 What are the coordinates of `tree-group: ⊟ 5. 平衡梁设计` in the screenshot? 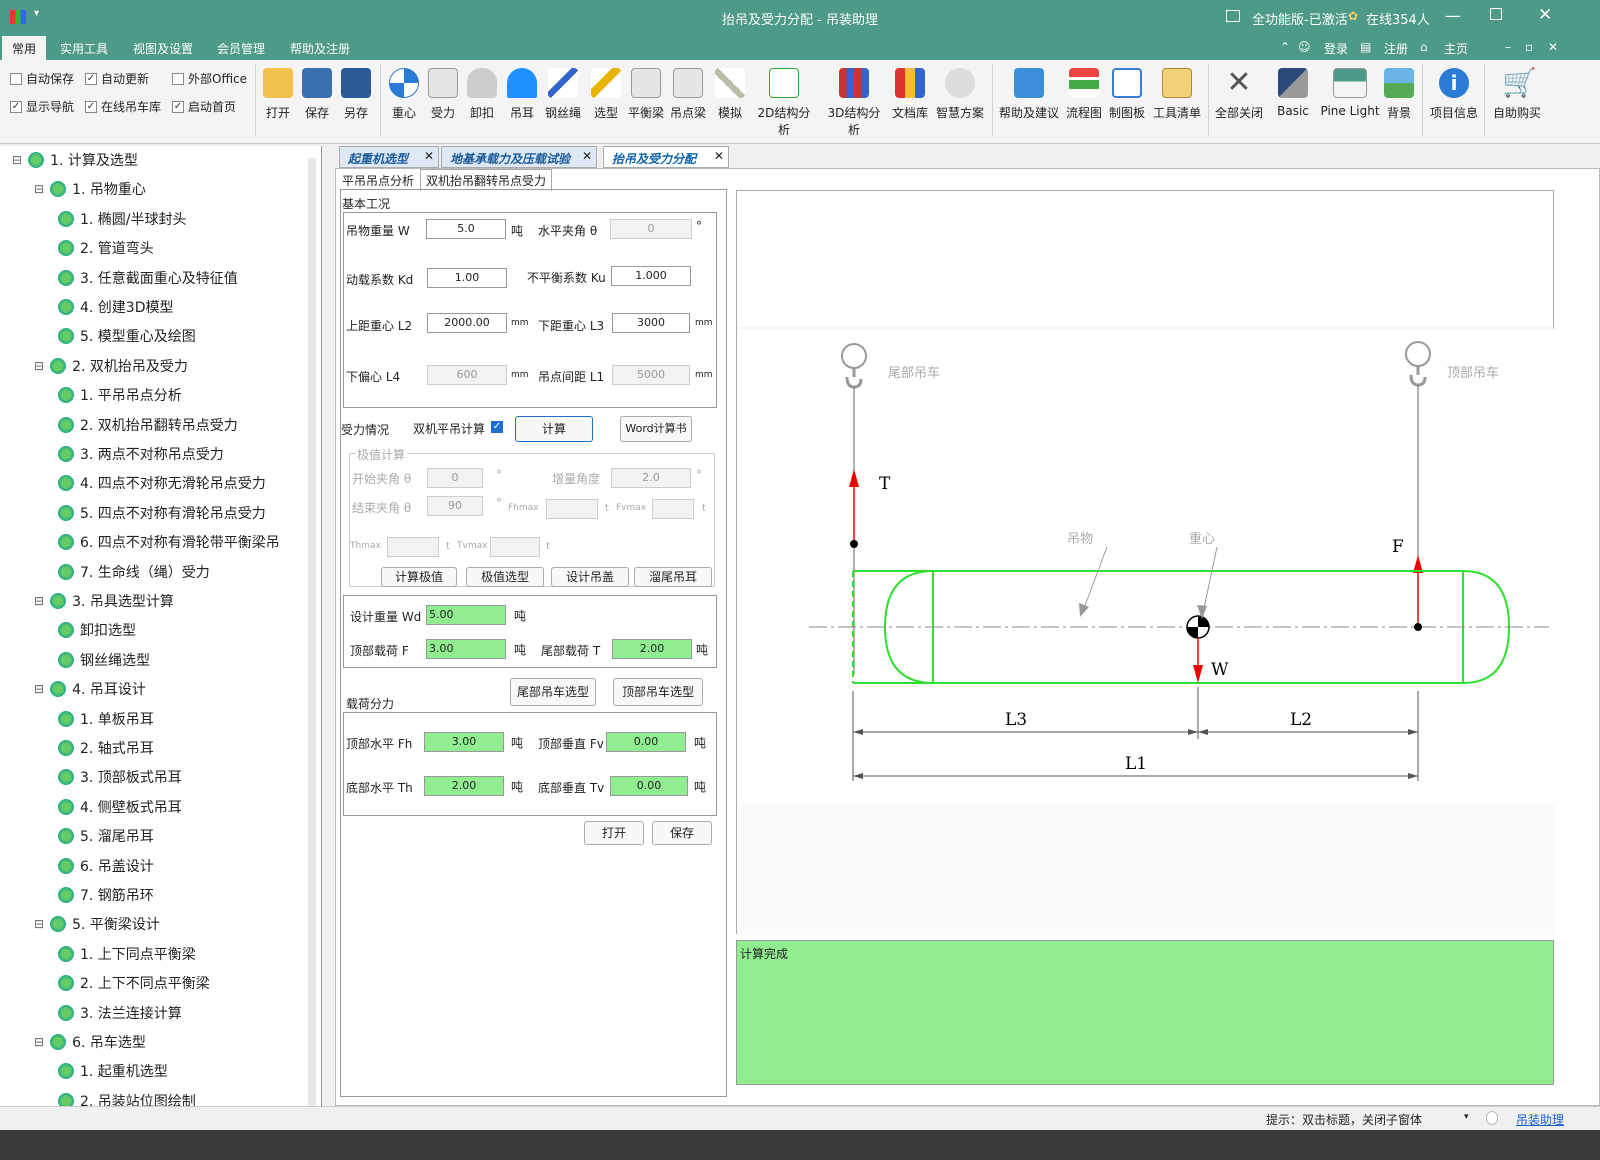 It's located at (97, 924).